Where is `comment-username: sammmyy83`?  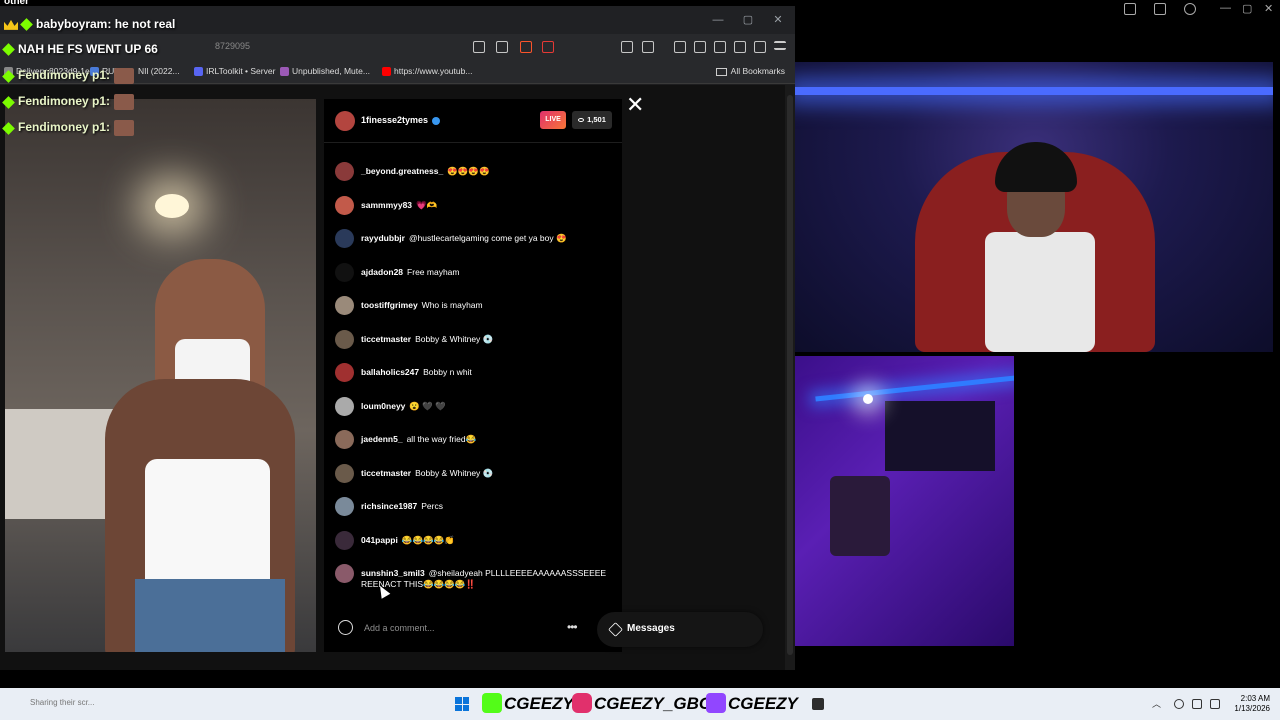
comment-username: sammmyy83 is located at coordinates (386, 205).